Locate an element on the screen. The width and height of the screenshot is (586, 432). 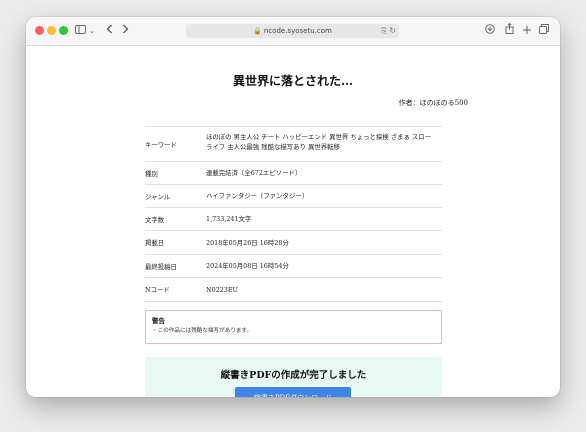
keyword-line: ライフ 主人公最強 残酷な描写あり 異世界転移 is located at coordinates (273, 147).